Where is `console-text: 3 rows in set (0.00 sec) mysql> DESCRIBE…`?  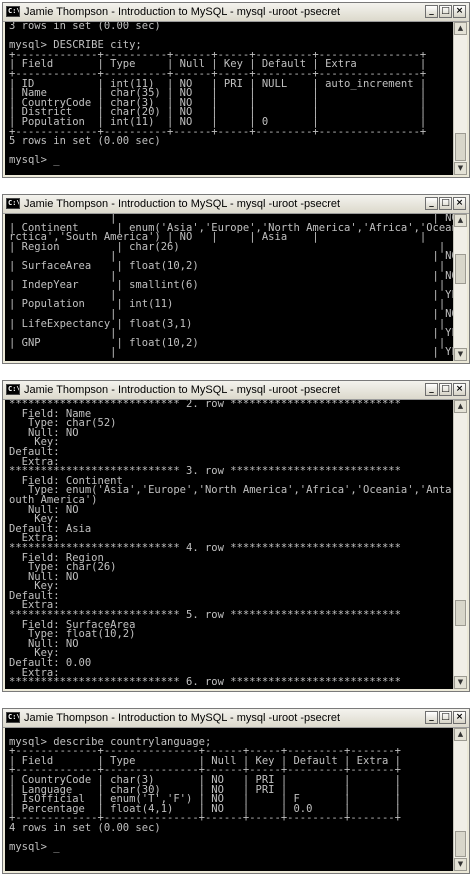 console-text: 3 rows in set (0.00 sec) mysql> DESCRIBE… is located at coordinates (218, 94).